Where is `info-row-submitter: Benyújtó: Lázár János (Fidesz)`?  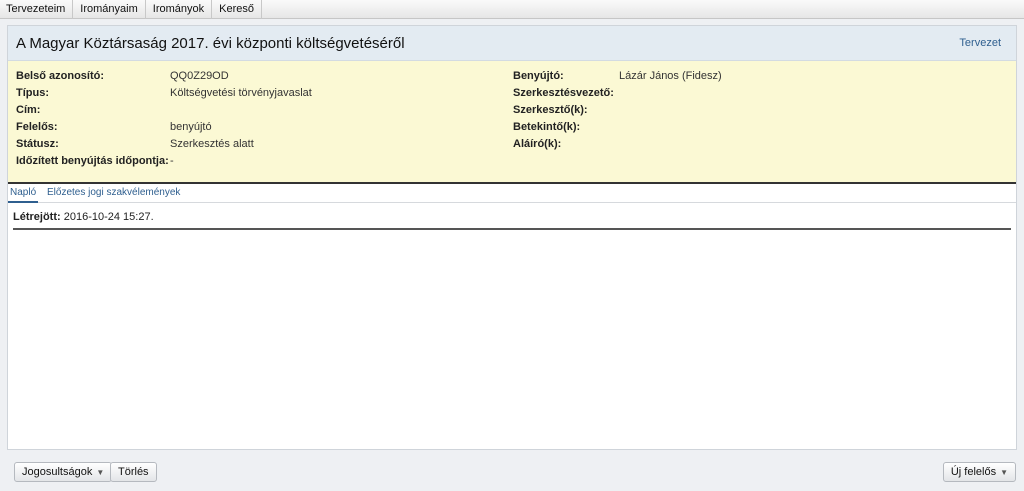
info-row-submitter: Benyújtó: Lázár János (Fidesz) is located at coordinates (758, 76).